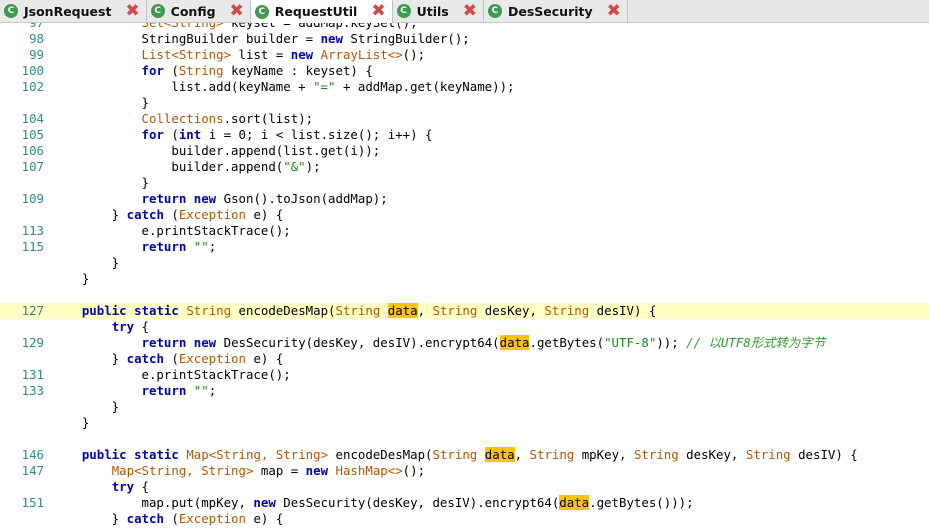 The width and height of the screenshot is (929, 531). Describe the element at coordinates (153, 502) in the screenshot. I see `code-token: map.put(mpKey,` at that location.